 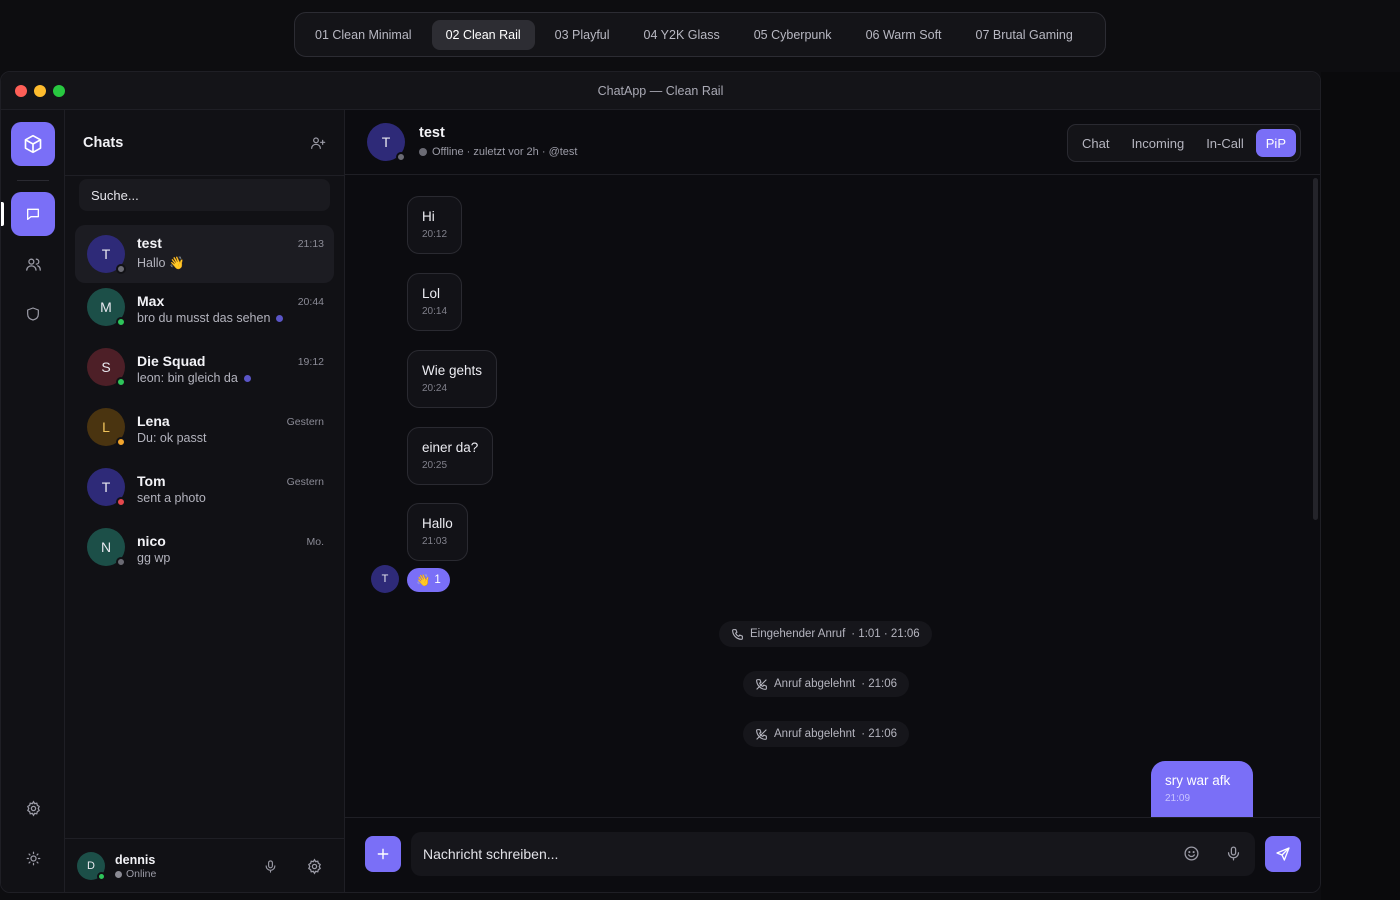 I want to click on chat-icon, so click(x=33, y=214).